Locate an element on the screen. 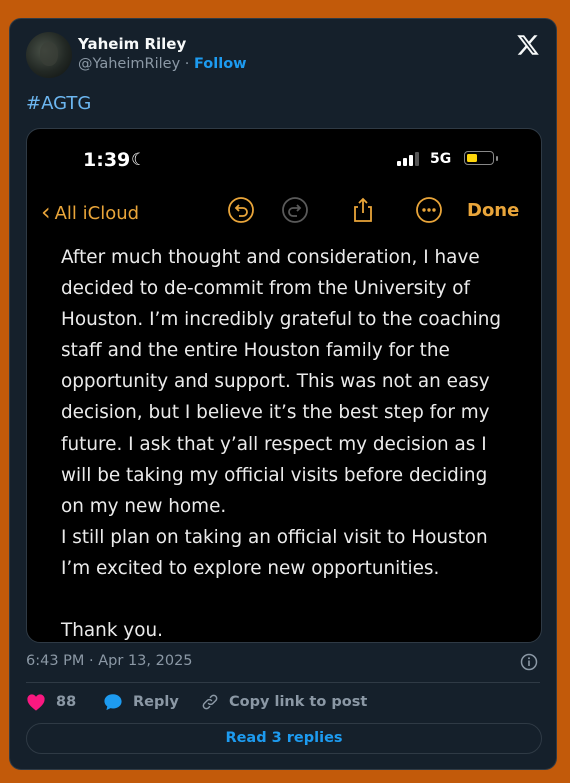  copy-link-label: Copy link to post is located at coordinates (298, 702).